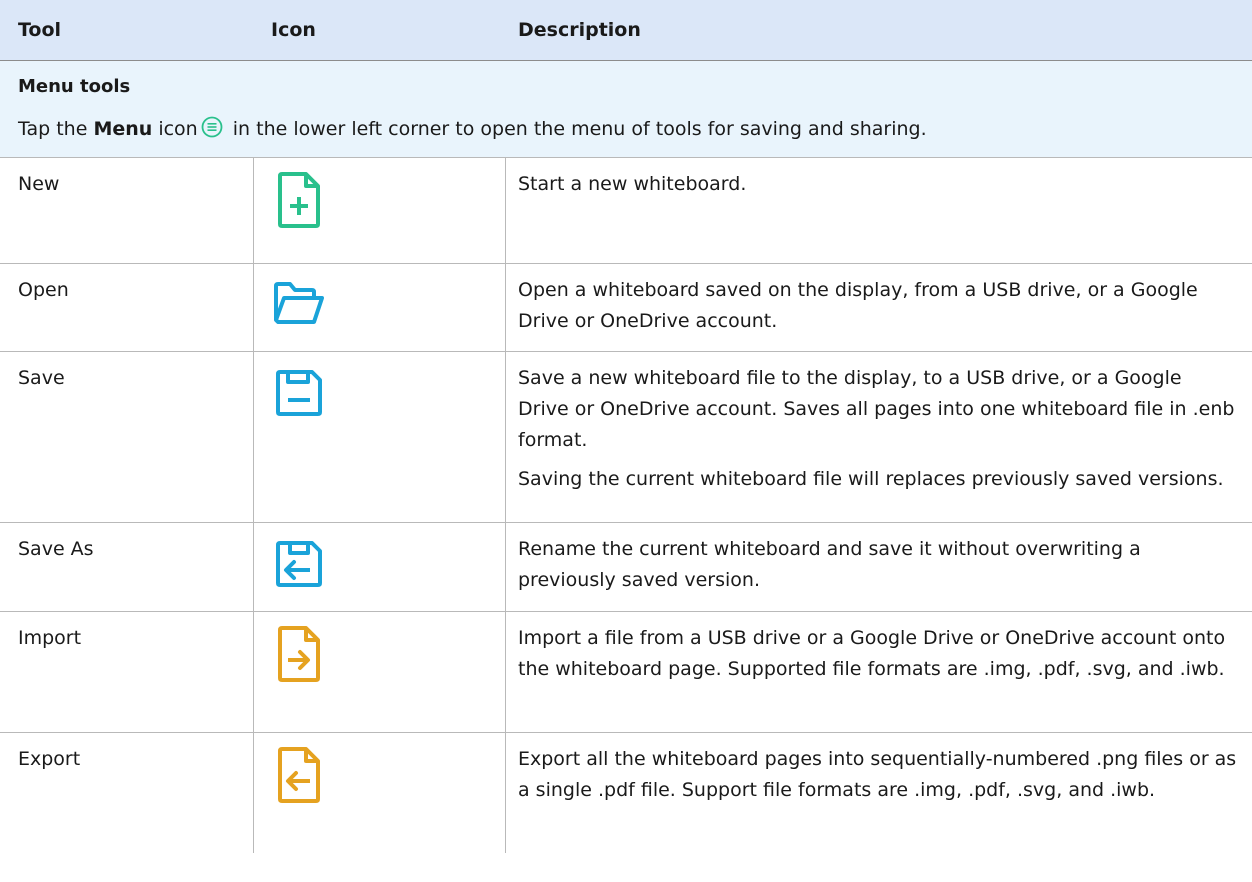 Image resolution: width=1252 pixels, height=882 pixels. I want to click on save-disk-icon, so click(299, 393).